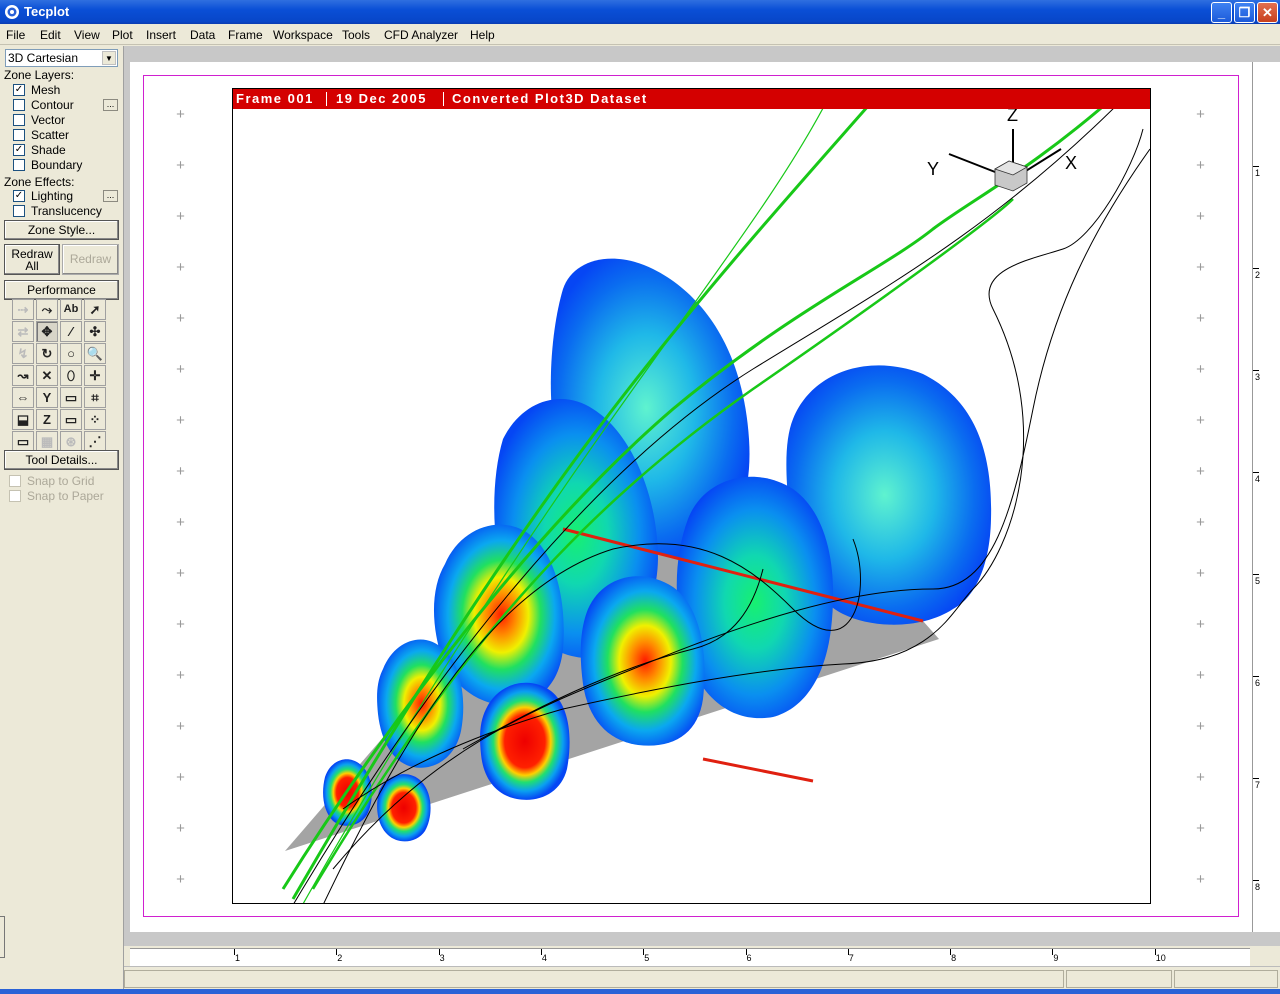 The height and width of the screenshot is (994, 1280). I want to click on shade-checkbox: ✓, so click(19, 150).